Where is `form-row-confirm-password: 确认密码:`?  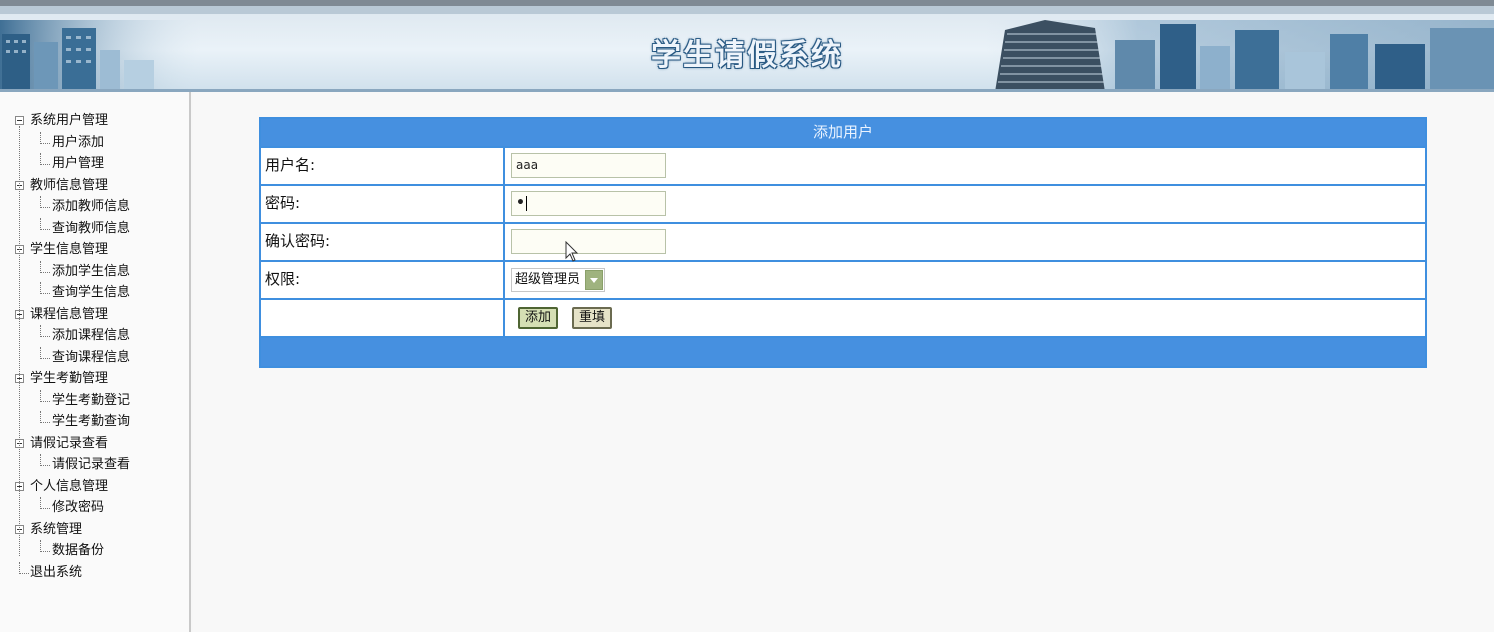
form-row-confirm-password: 确认密码: is located at coordinates (843, 241).